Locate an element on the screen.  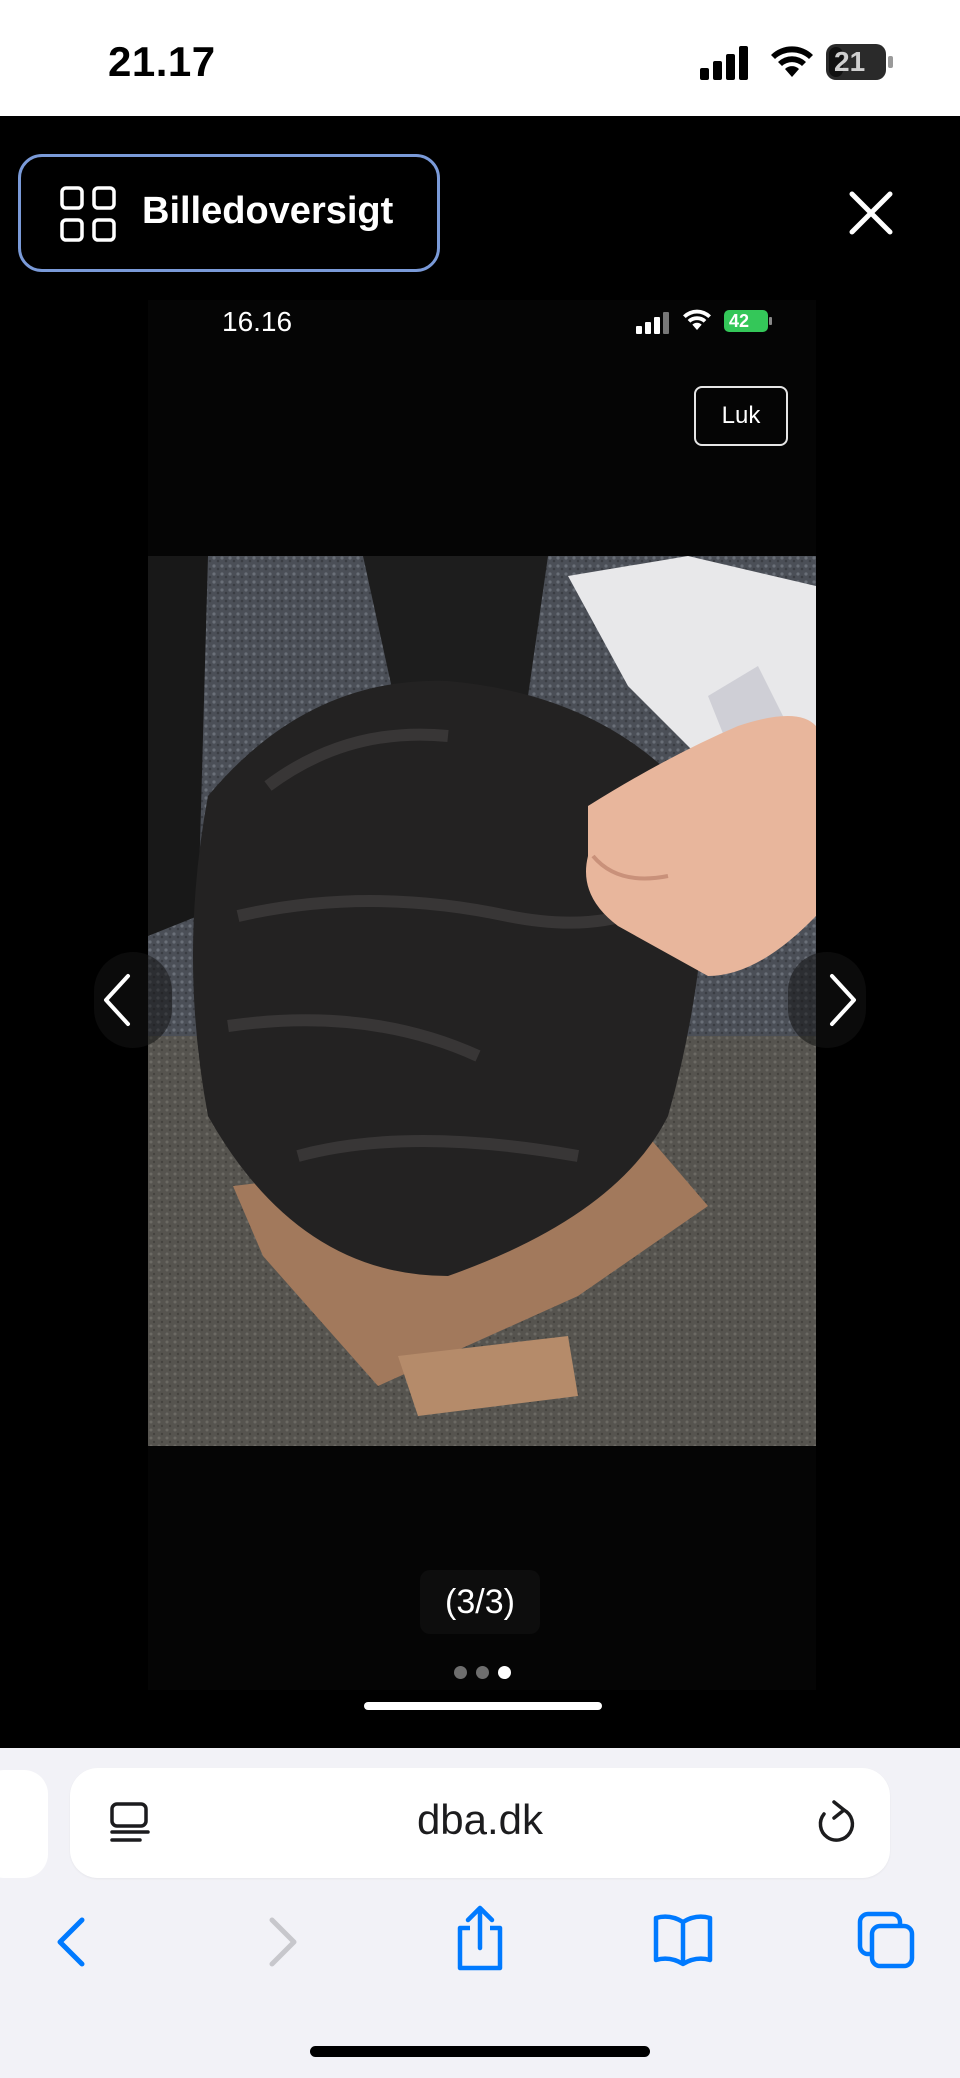
inner-battery-level: 42 is located at coordinates (739, 321).